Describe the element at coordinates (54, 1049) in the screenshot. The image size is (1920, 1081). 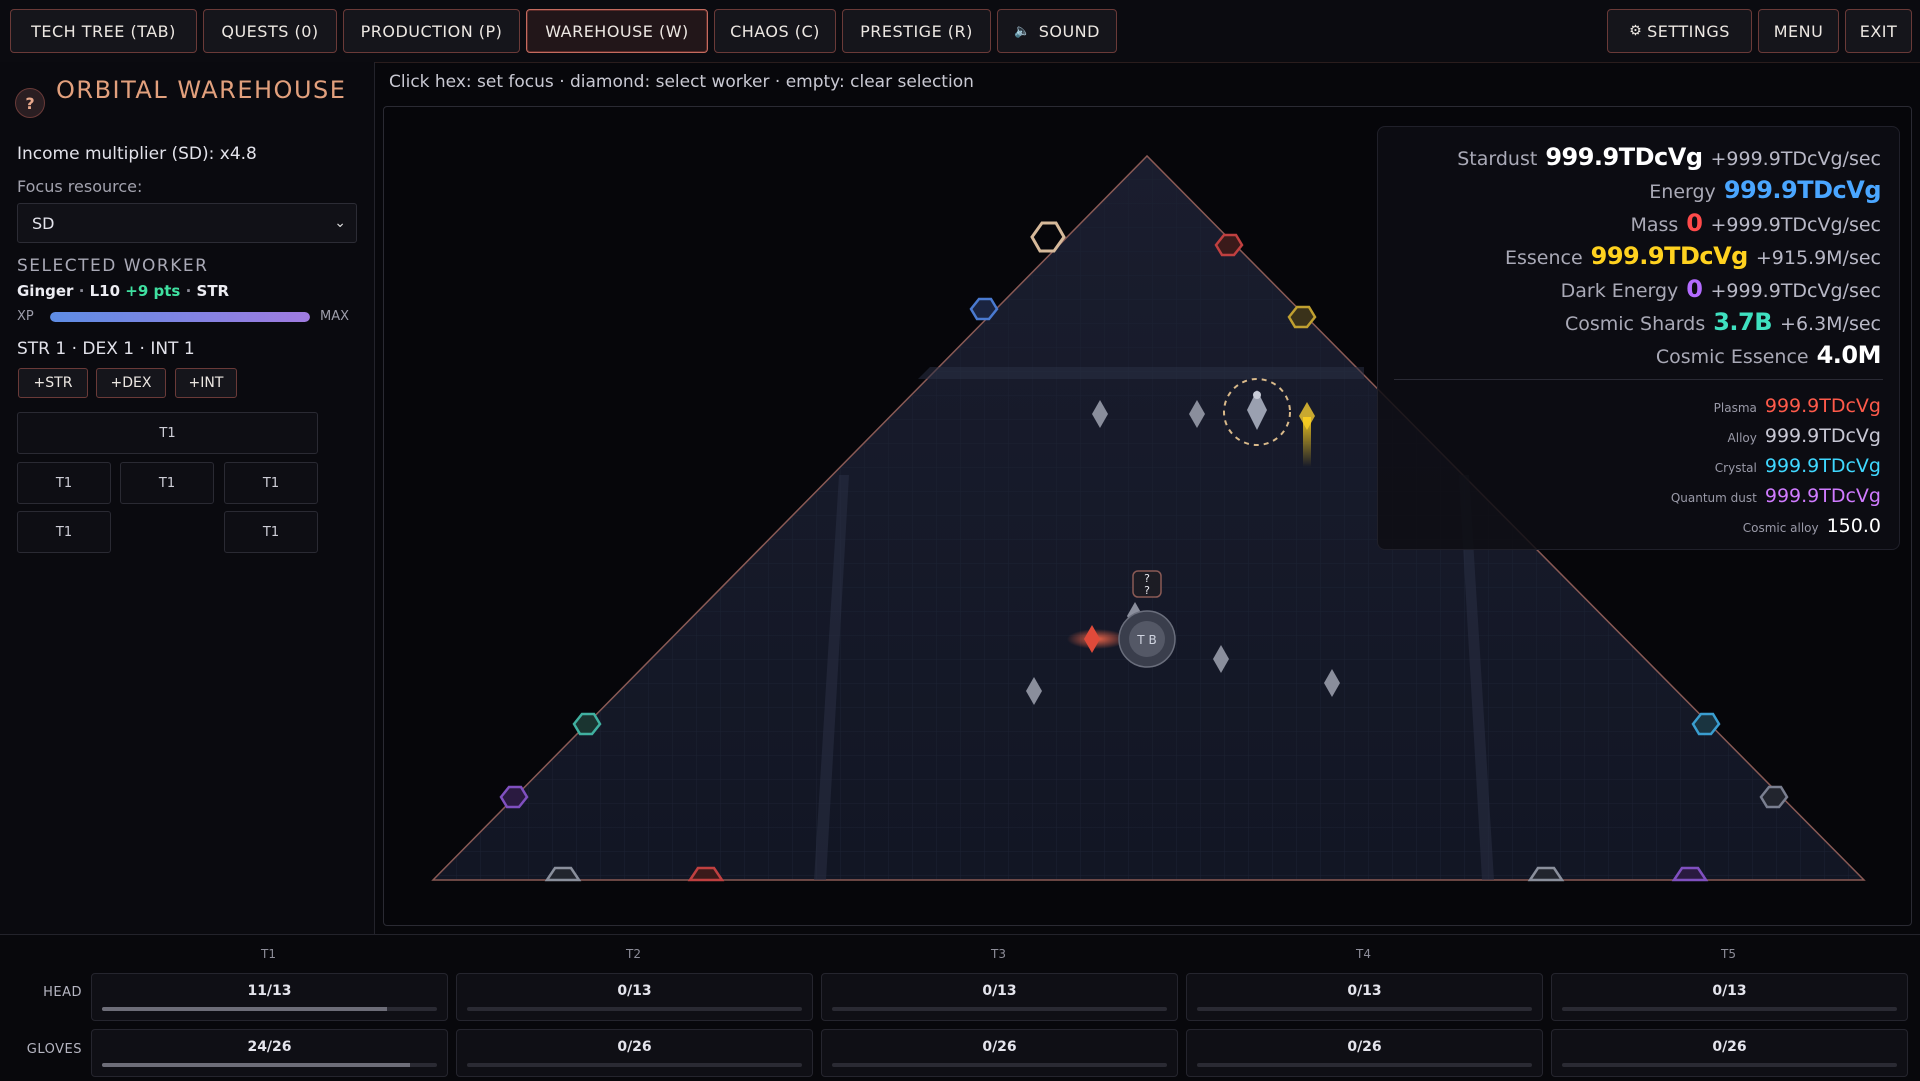
I see `gear-row-label-gloves: GLOVES` at that location.